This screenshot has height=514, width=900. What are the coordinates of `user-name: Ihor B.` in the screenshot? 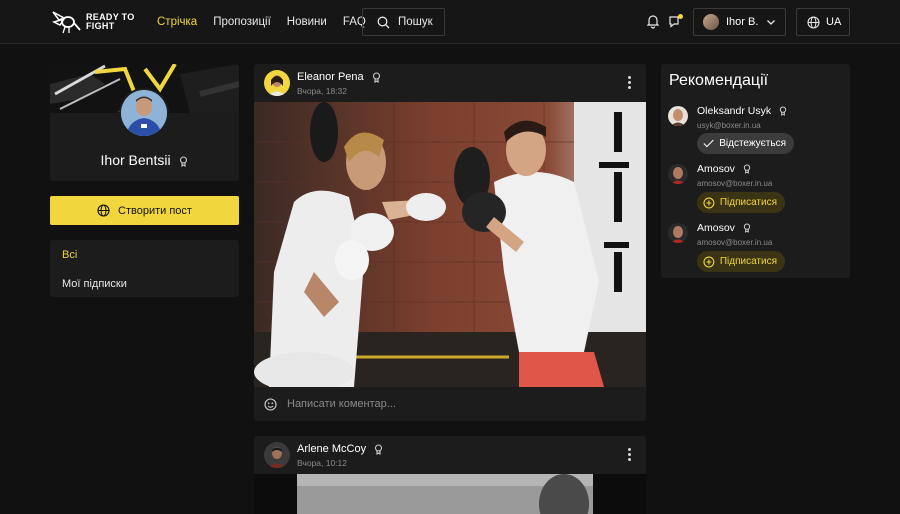 It's located at (742, 22).